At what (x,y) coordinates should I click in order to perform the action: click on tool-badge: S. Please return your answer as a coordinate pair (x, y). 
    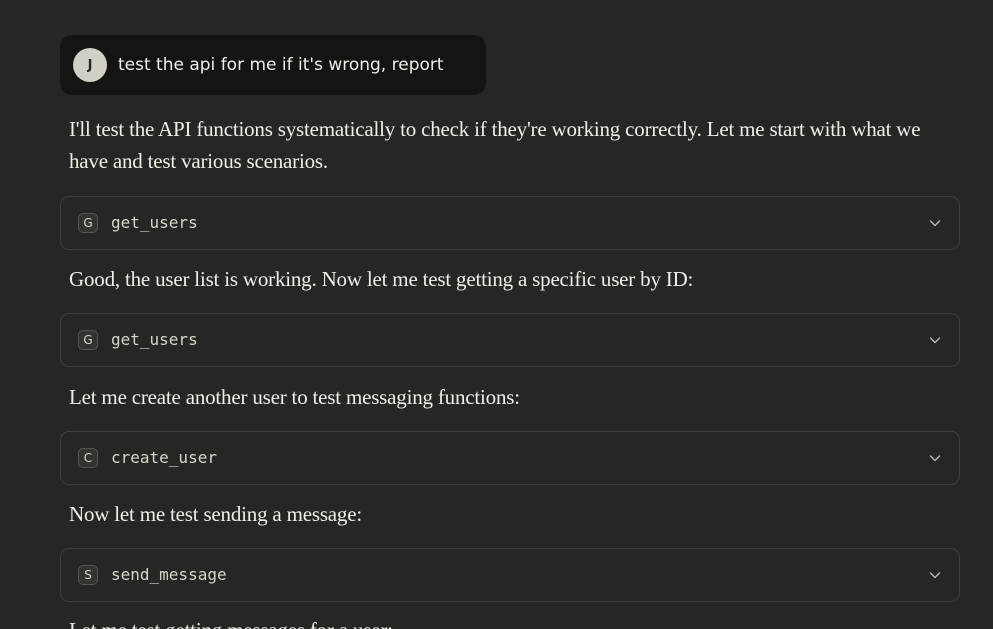
    Looking at the image, I should click on (88, 575).